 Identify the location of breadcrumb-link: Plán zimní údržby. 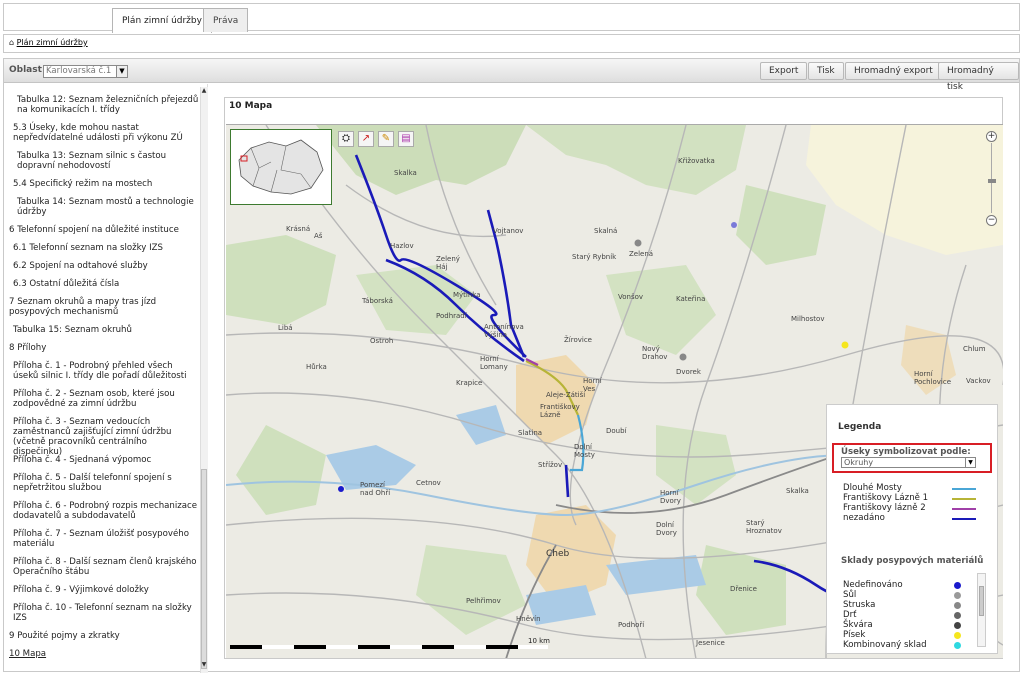
(52, 42).